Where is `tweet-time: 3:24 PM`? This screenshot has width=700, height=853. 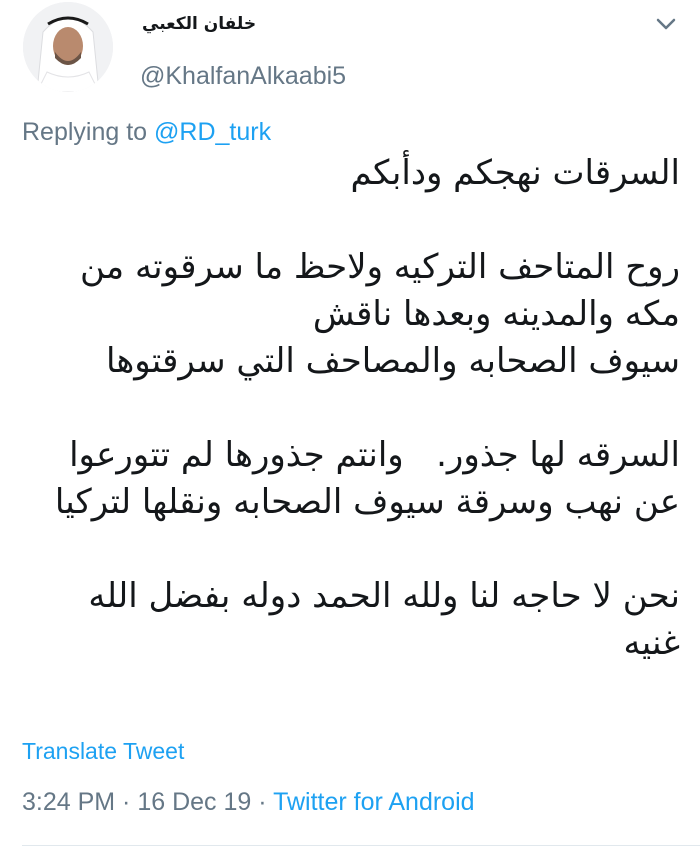
tweet-time: 3:24 PM is located at coordinates (68, 802).